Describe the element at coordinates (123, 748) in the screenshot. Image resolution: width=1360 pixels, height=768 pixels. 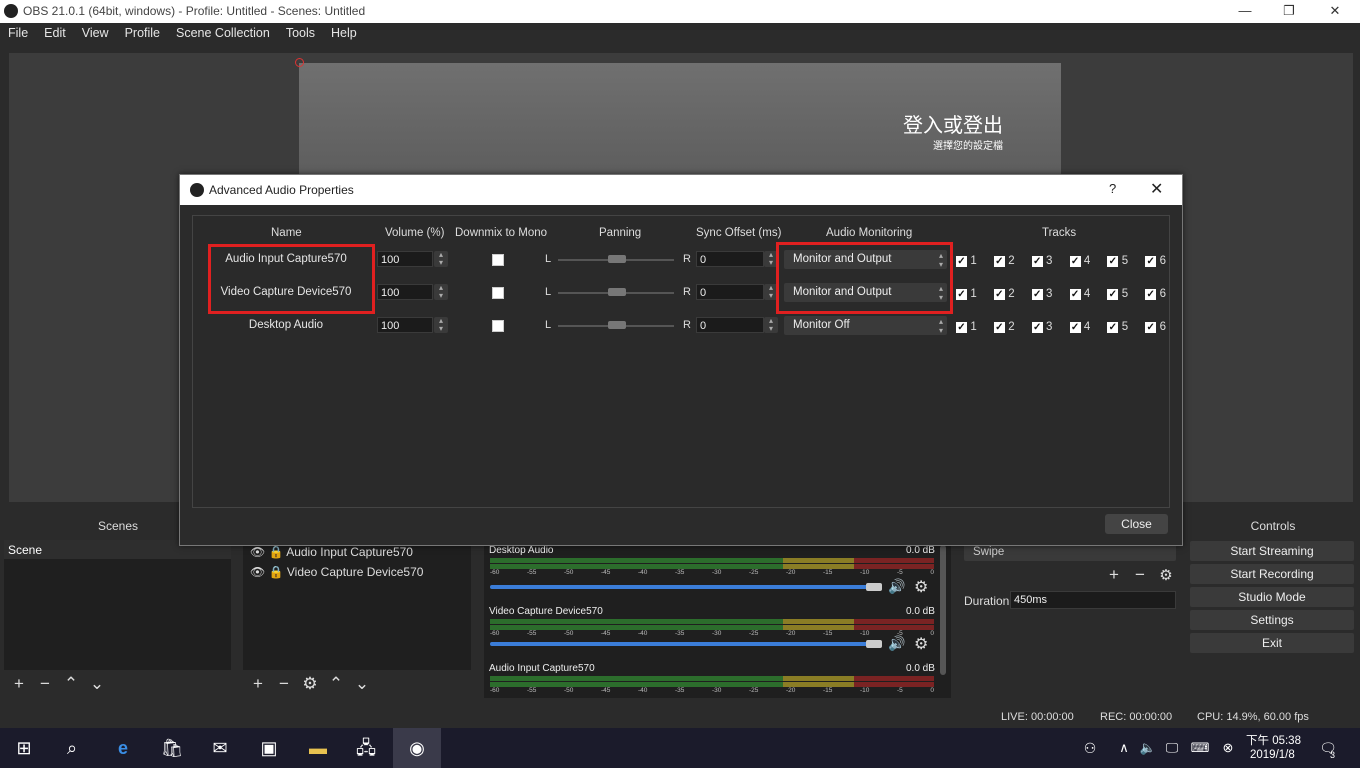
I see `edge-browser-icon: e` at that location.